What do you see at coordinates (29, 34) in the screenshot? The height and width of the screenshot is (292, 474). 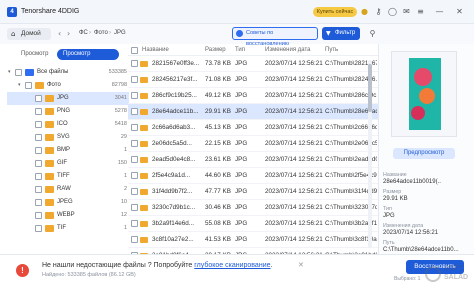 I see `home-button: ⌂ Домой` at bounding box center [29, 34].